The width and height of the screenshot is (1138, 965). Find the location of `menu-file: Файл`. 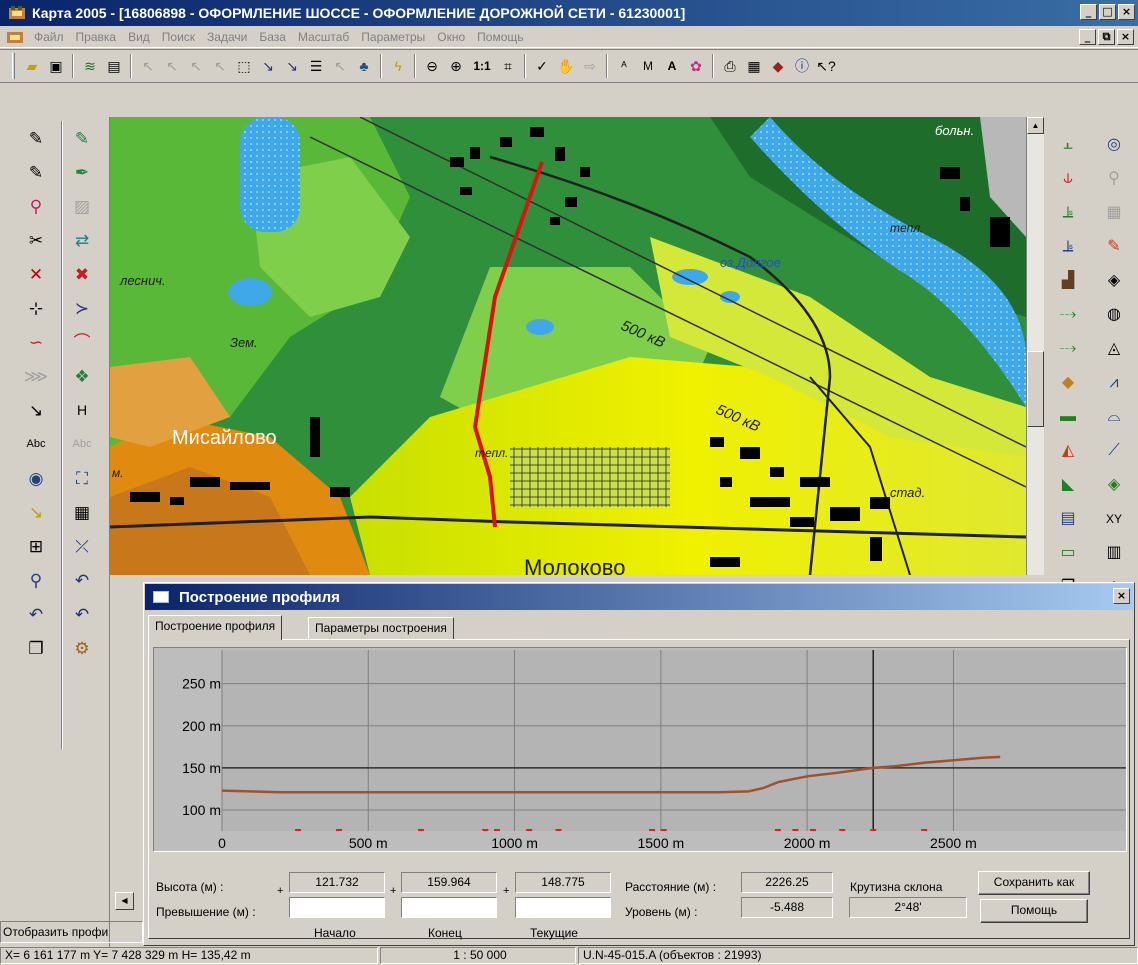

menu-file: Файл is located at coordinates (49, 37).